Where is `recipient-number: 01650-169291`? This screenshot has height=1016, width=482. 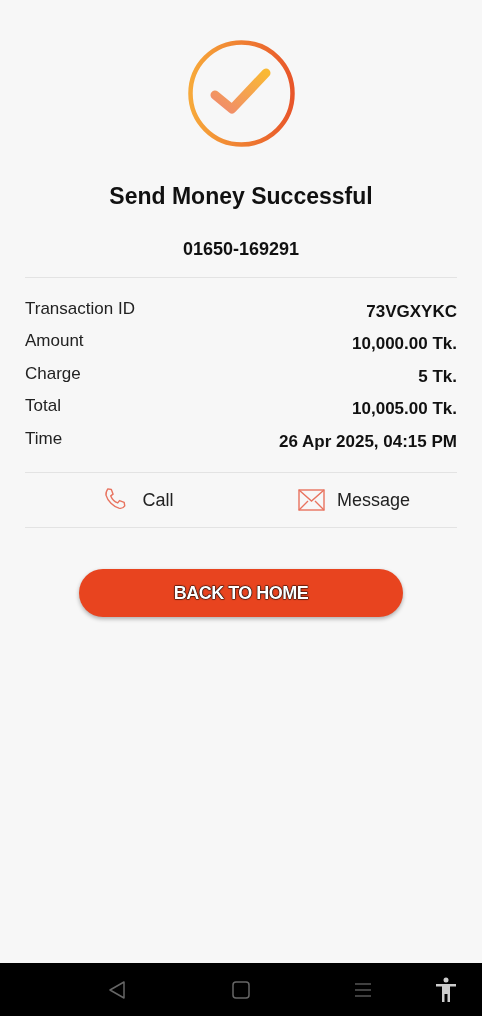
recipient-number: 01650-169291 is located at coordinates (241, 249).